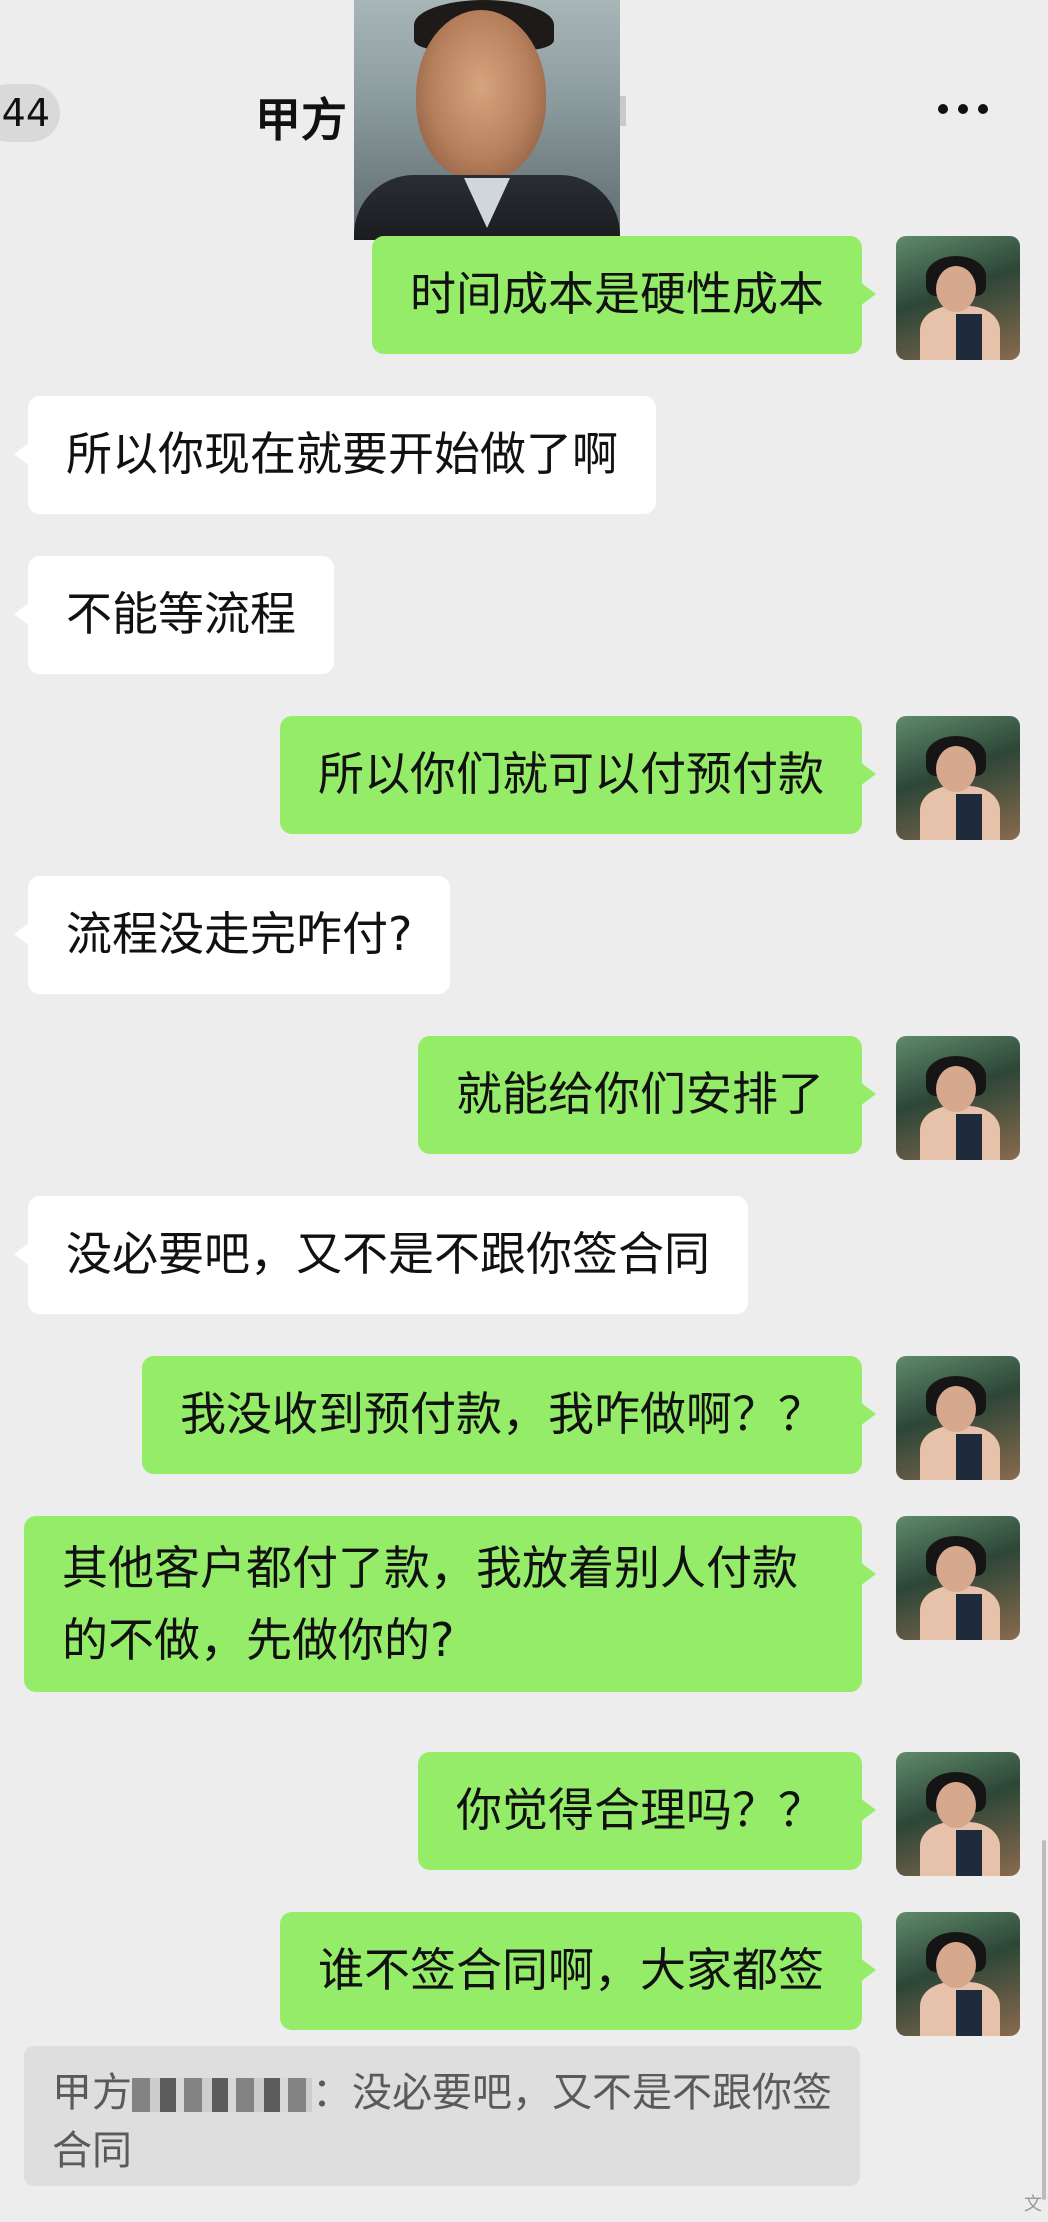 This screenshot has height=2222, width=1048. Describe the element at coordinates (487, 120) in the screenshot. I see `overlay-photo` at that location.